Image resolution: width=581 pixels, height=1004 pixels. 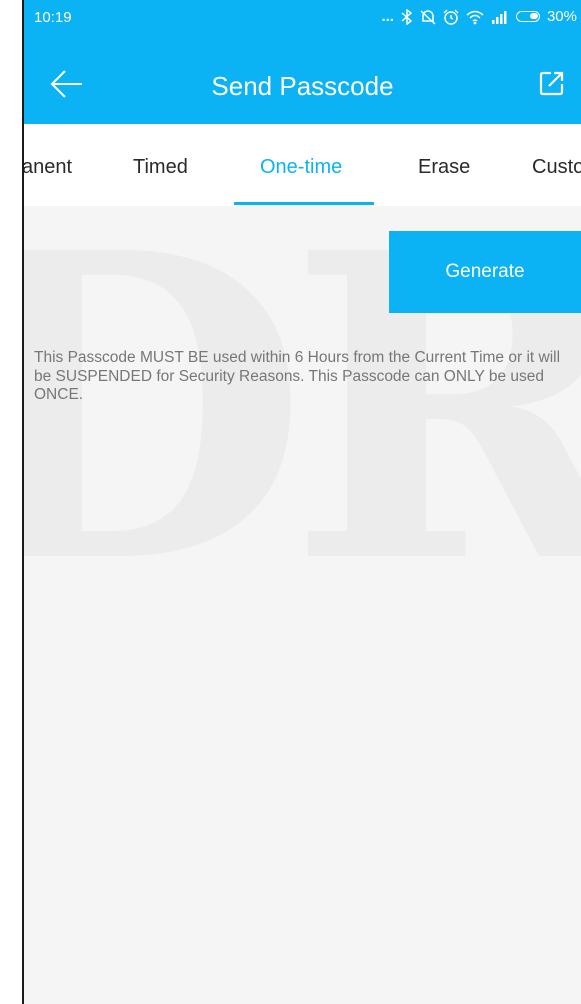 I want to click on window-border, so click(x=23, y=502).